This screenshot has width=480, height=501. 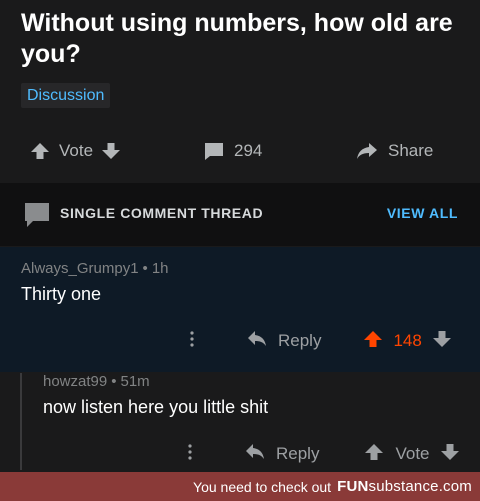 I want to click on comment-meta: howzat99 • 51m, so click(x=96, y=381).